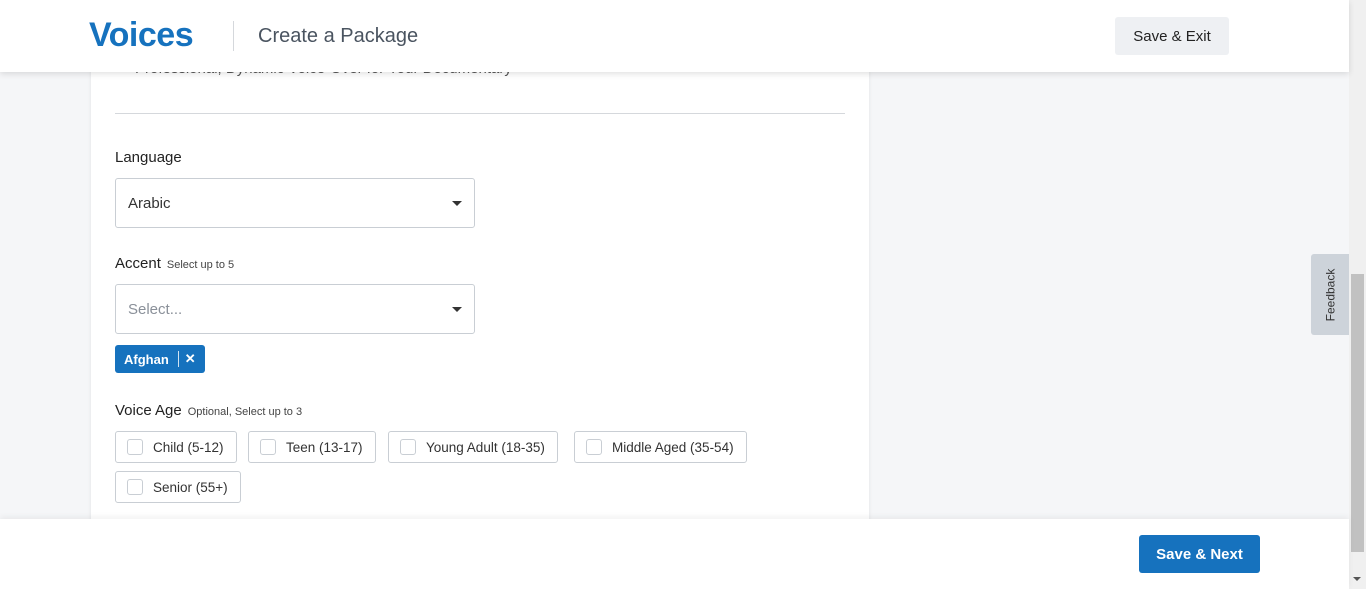  I want to click on checkbox-teen: Teen (13-17), so click(312, 447).